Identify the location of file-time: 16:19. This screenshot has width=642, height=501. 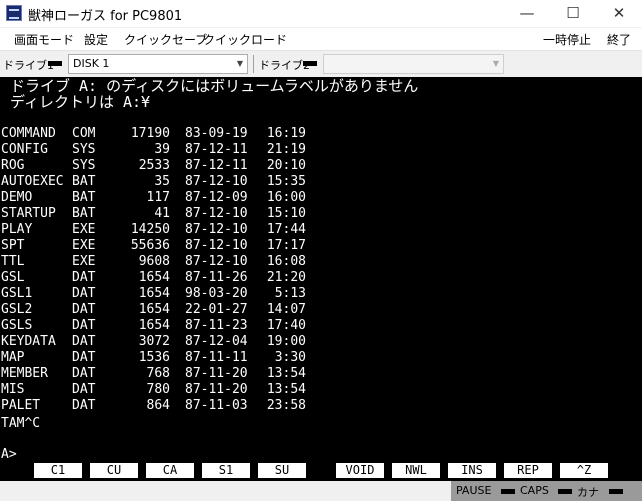
(286, 133).